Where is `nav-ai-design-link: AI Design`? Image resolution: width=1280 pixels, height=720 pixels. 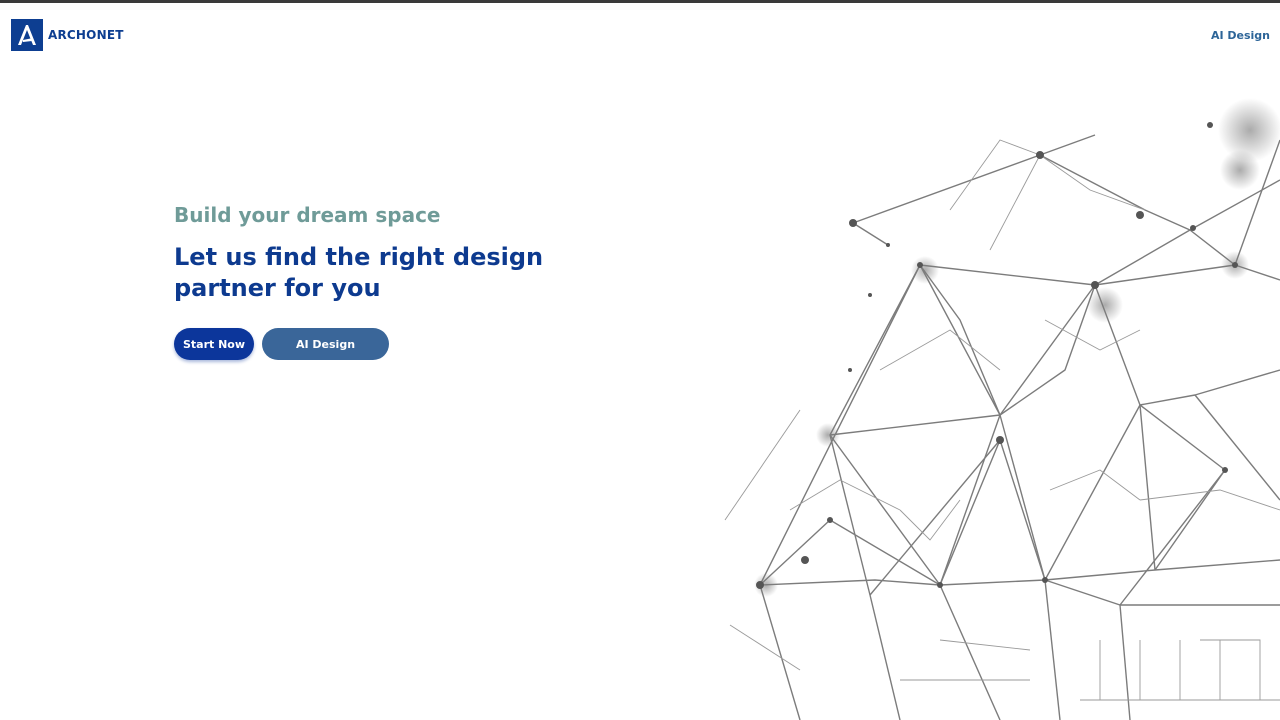
nav-ai-design-link: AI Design is located at coordinates (1240, 35).